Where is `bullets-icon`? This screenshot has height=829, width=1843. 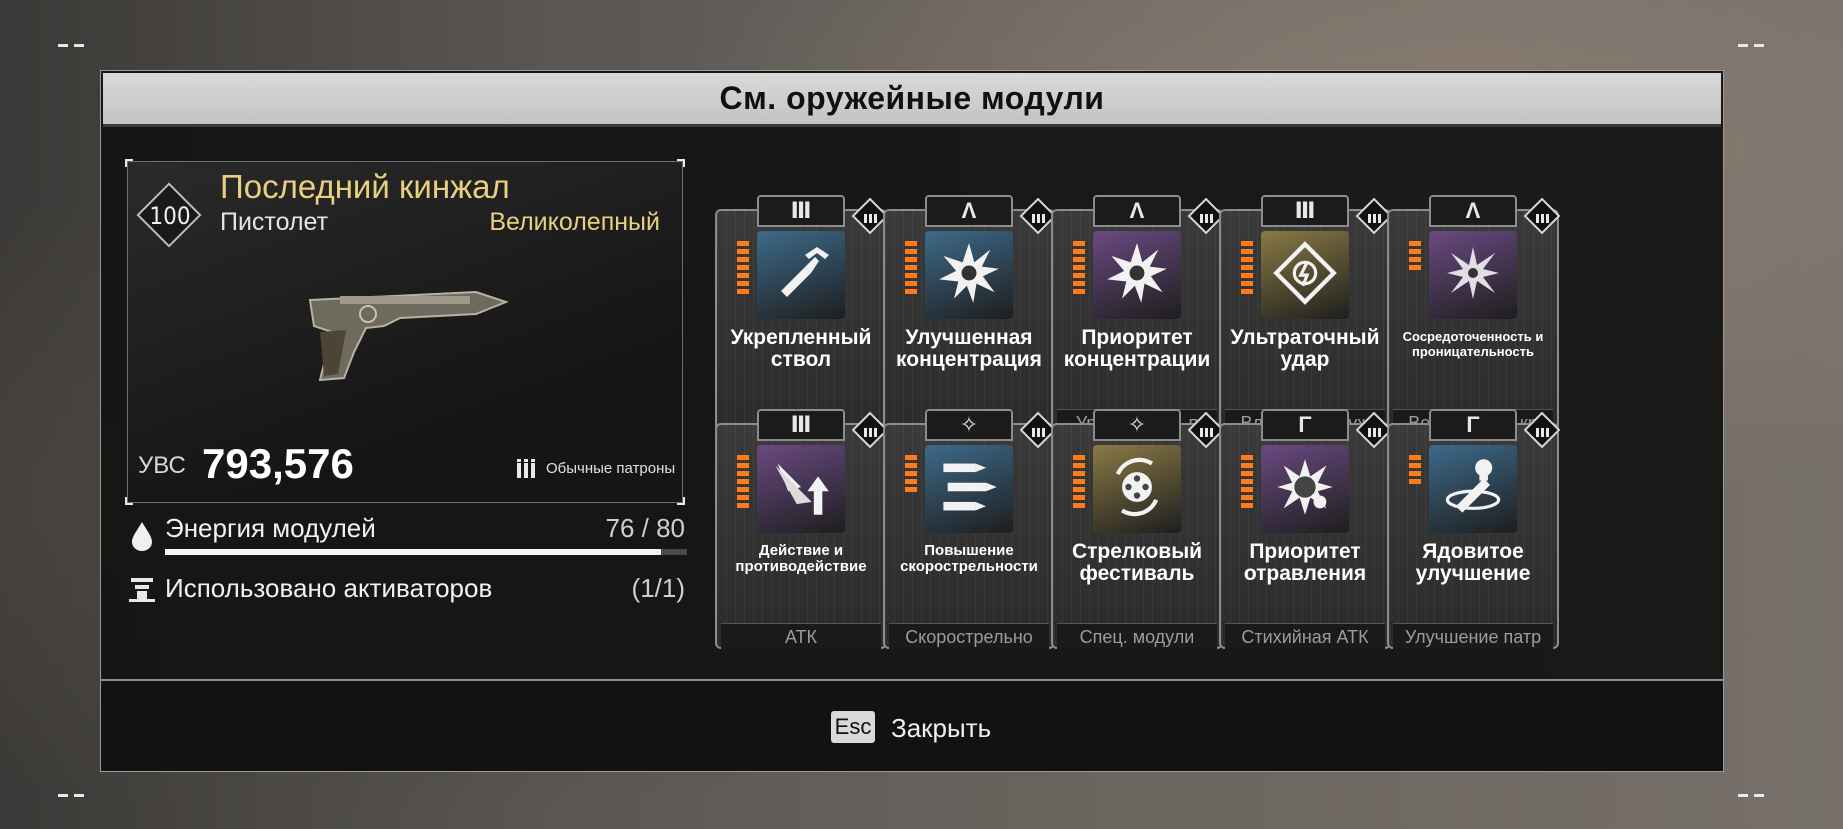
bullets-icon is located at coordinates (969, 489).